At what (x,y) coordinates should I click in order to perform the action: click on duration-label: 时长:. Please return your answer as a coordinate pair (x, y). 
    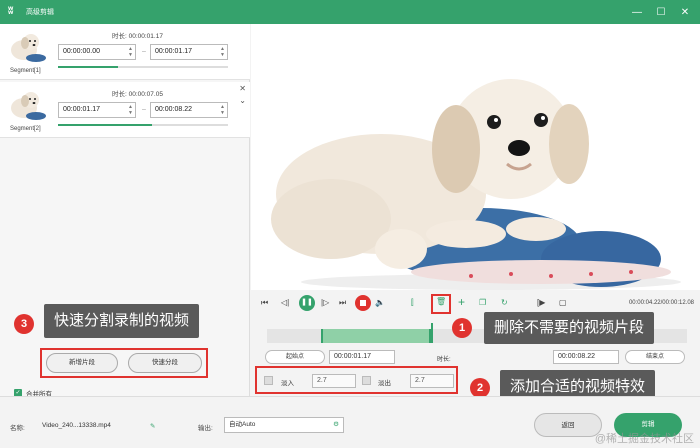
    Looking at the image, I should click on (444, 360).